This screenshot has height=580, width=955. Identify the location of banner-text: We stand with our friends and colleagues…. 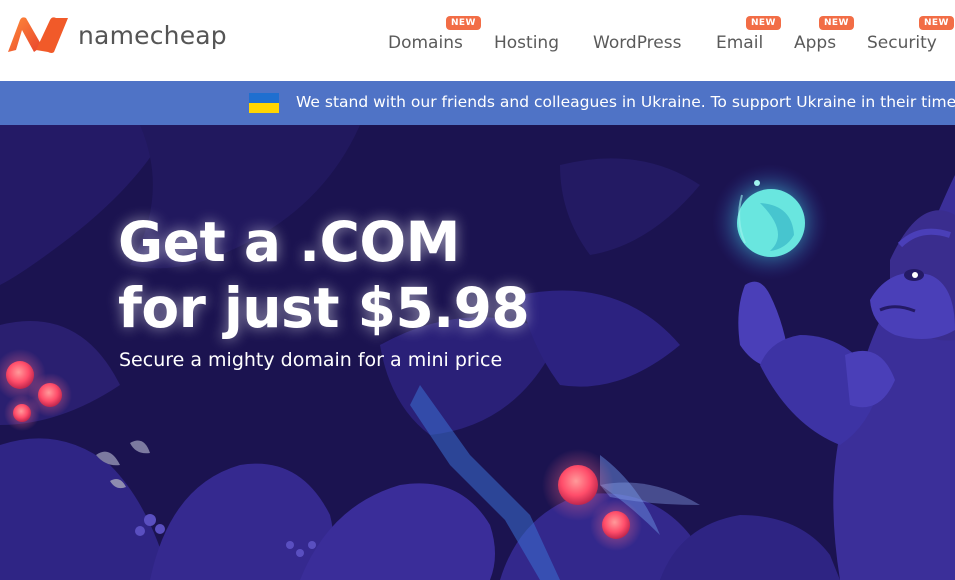
(625, 102).